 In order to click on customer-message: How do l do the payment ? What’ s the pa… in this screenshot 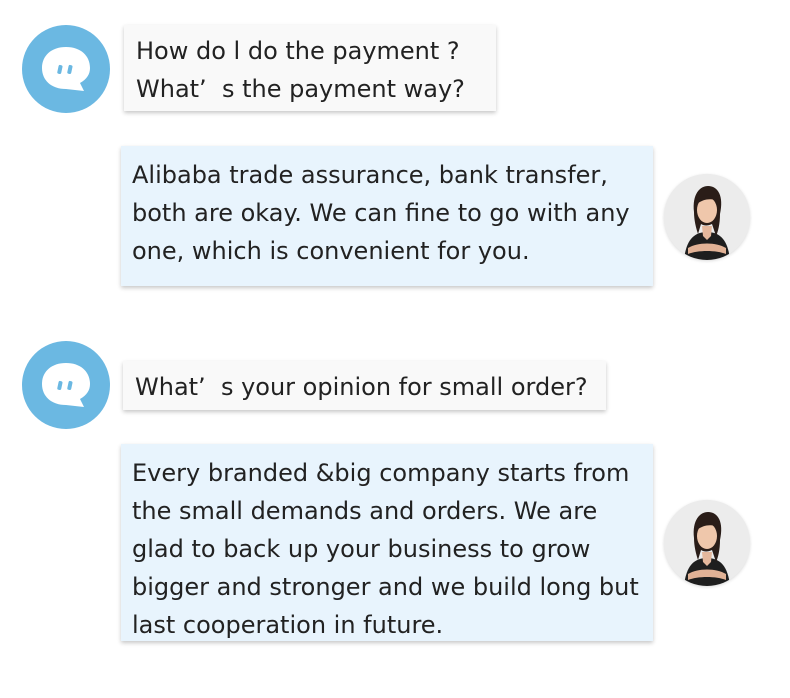, I will do `click(310, 68)`.